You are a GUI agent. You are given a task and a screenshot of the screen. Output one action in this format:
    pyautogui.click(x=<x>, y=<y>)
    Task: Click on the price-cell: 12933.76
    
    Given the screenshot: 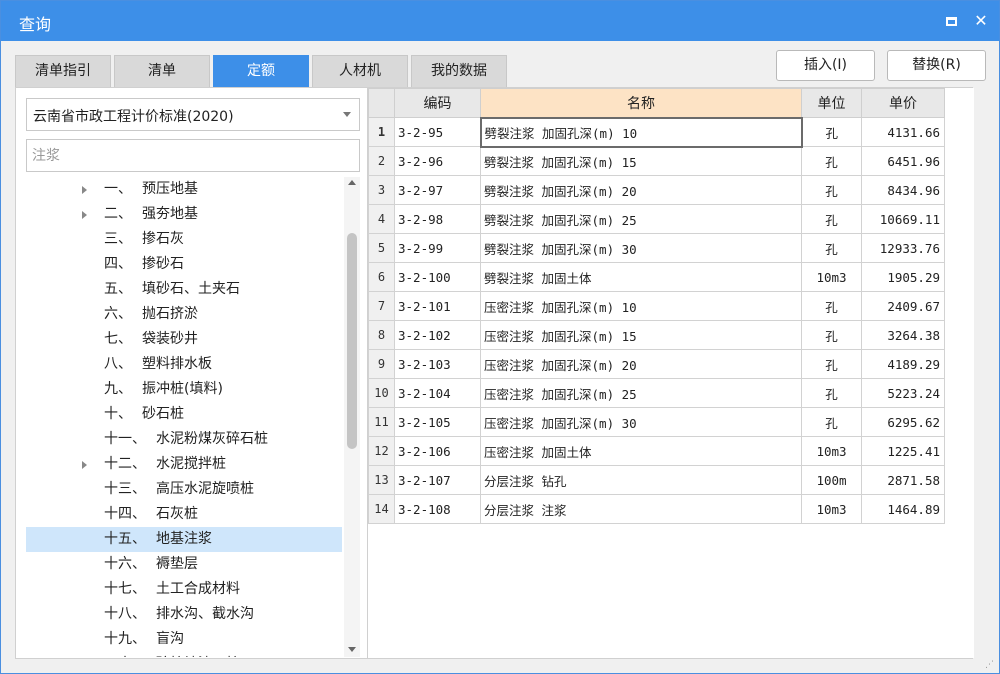 What is the action you would take?
    pyautogui.click(x=903, y=248)
    